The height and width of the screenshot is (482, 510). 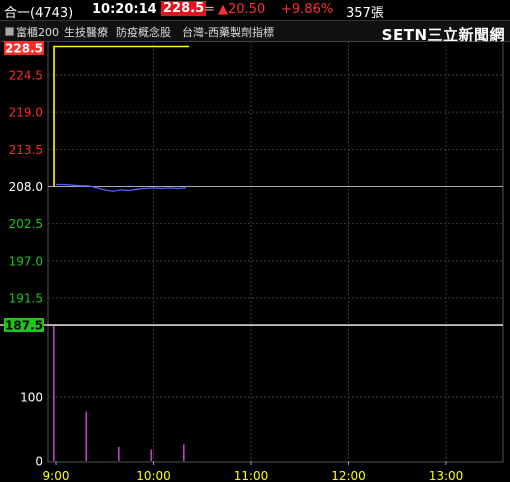 I want to click on equals-sign: =, so click(x=209, y=9).